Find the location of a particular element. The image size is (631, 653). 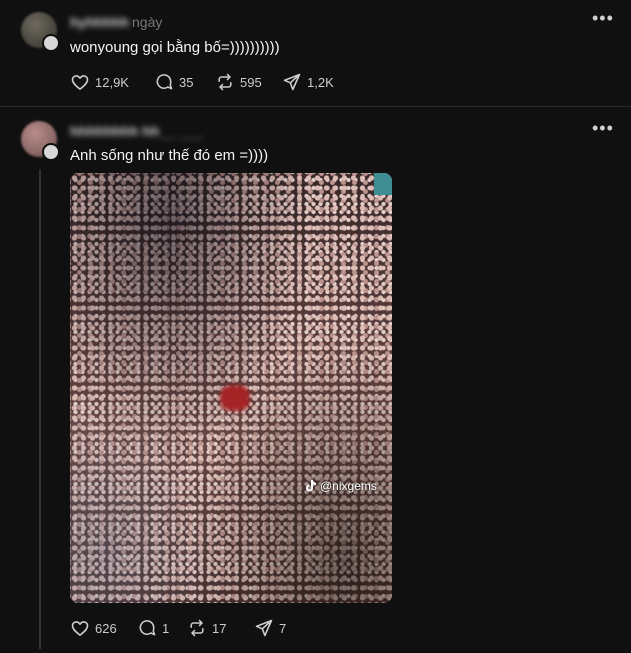

reply-count: 35 is located at coordinates (186, 82).